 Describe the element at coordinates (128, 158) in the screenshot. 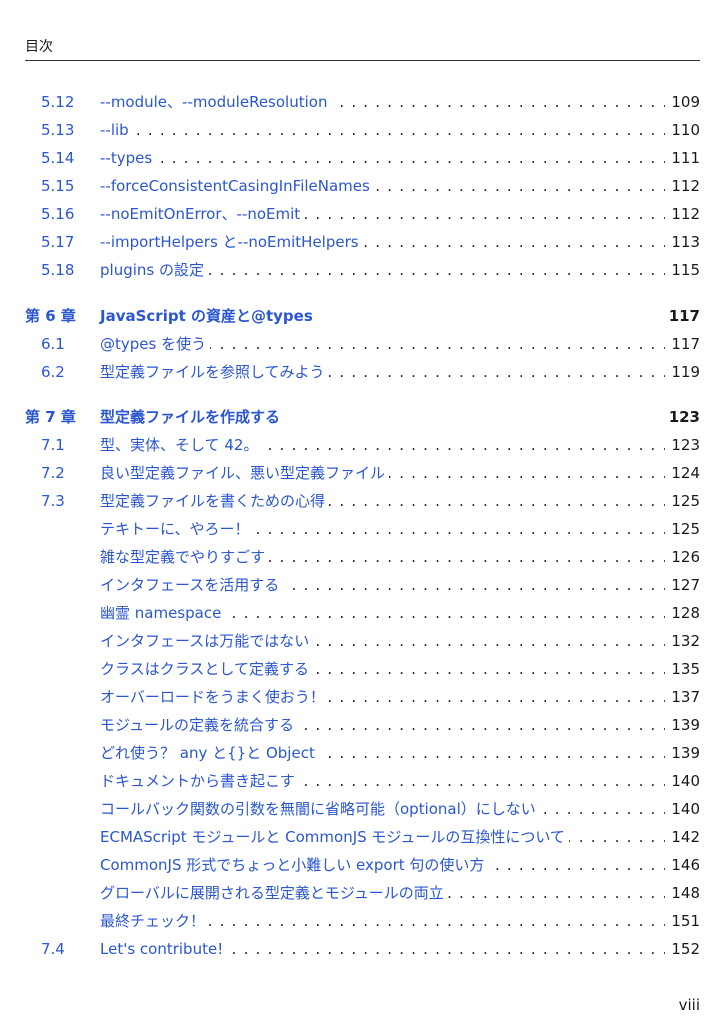

I see `entry-title: --types` at that location.